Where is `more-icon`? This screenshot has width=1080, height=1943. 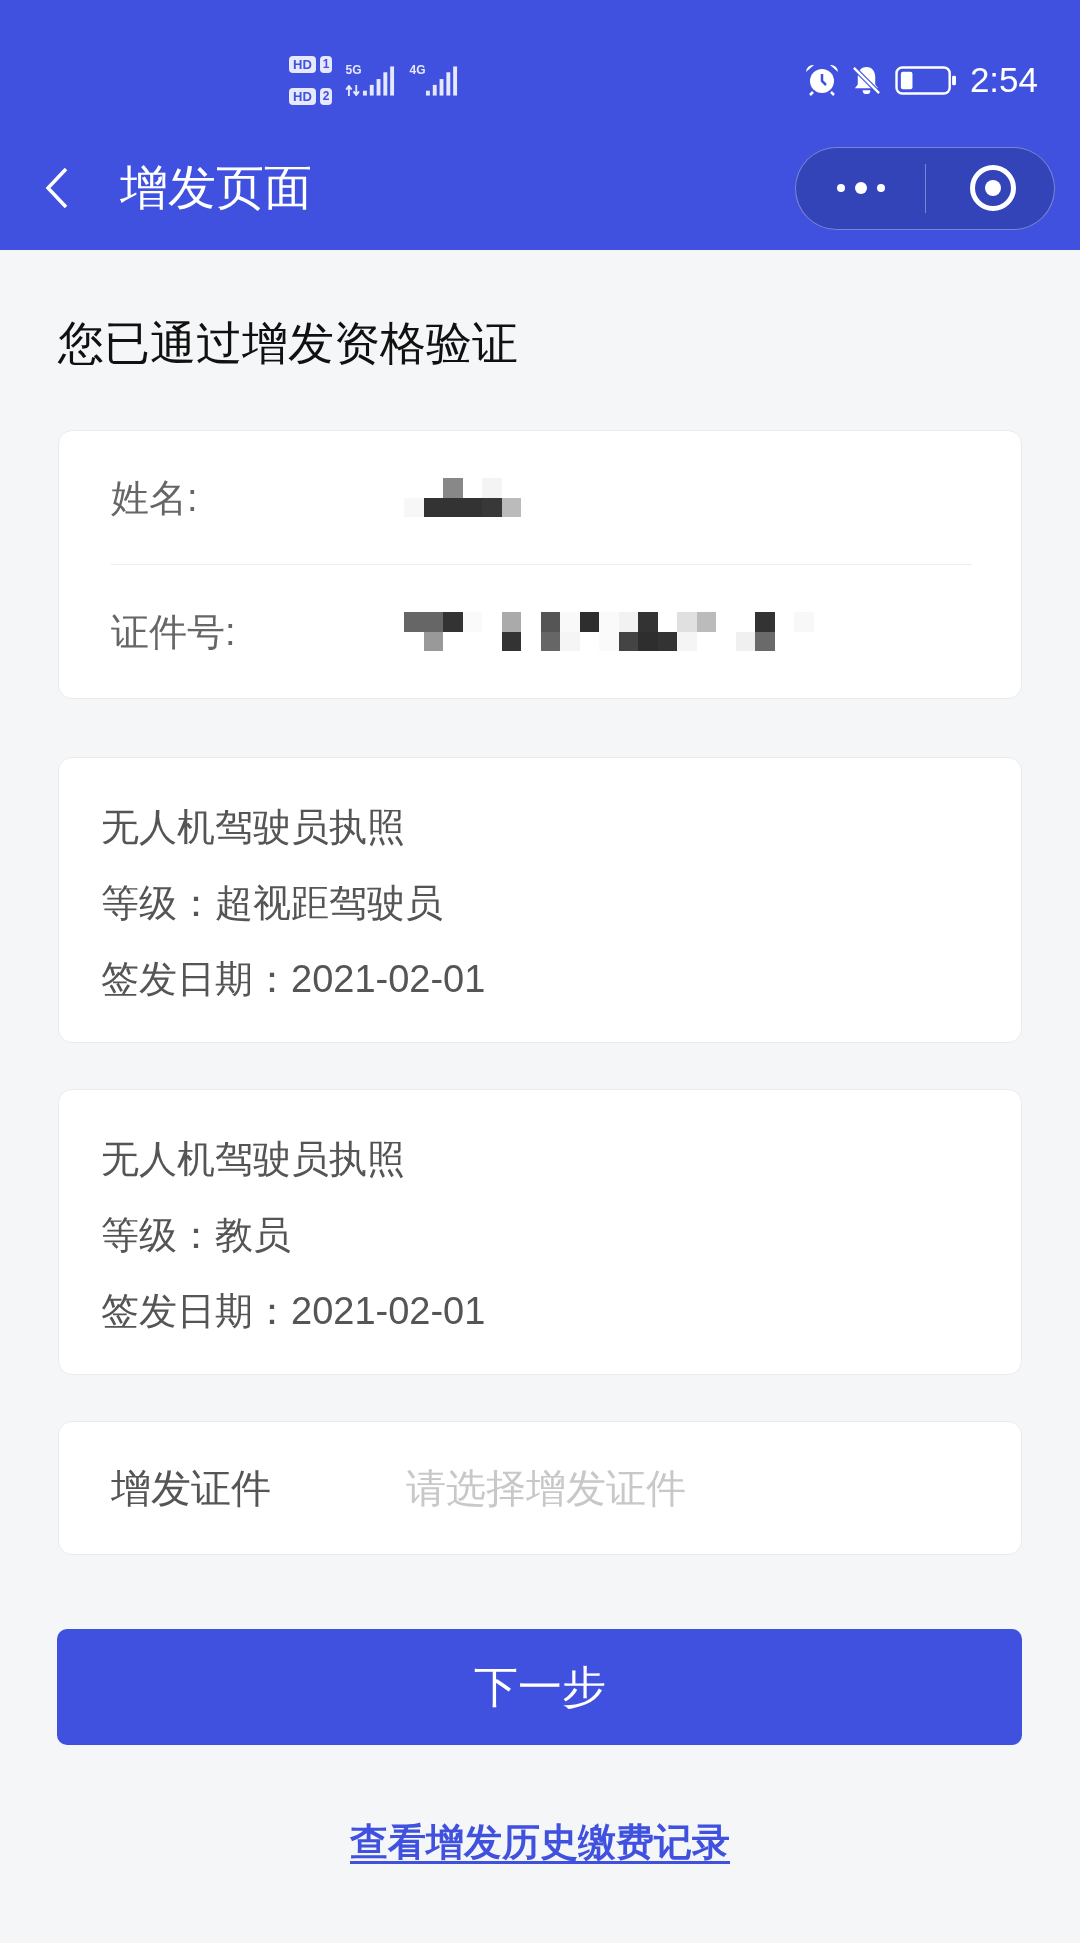 more-icon is located at coordinates (861, 188).